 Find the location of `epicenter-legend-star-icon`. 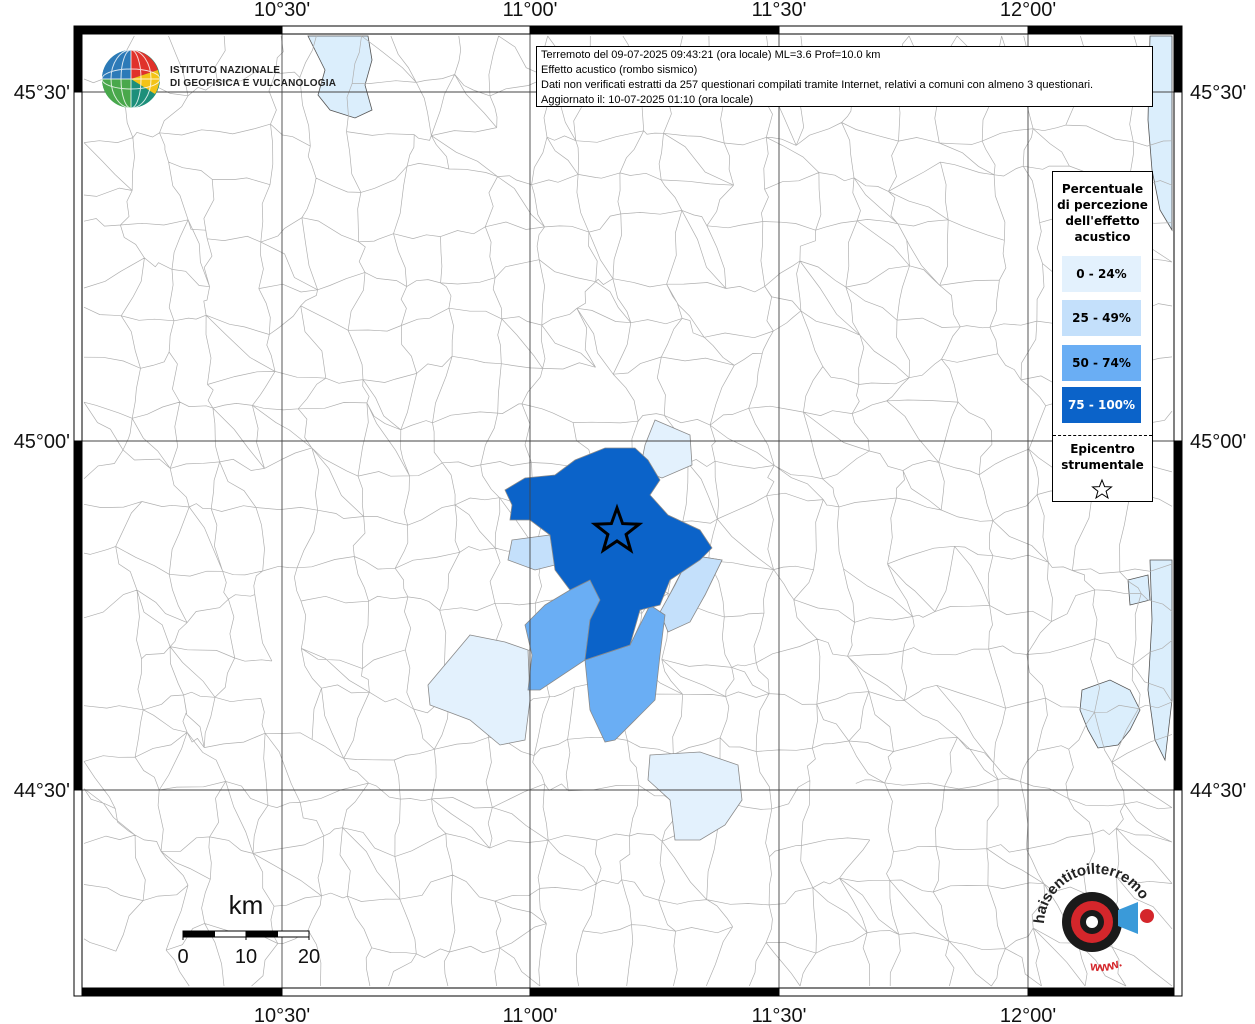

epicenter-legend-star-icon is located at coordinates (1102, 489).